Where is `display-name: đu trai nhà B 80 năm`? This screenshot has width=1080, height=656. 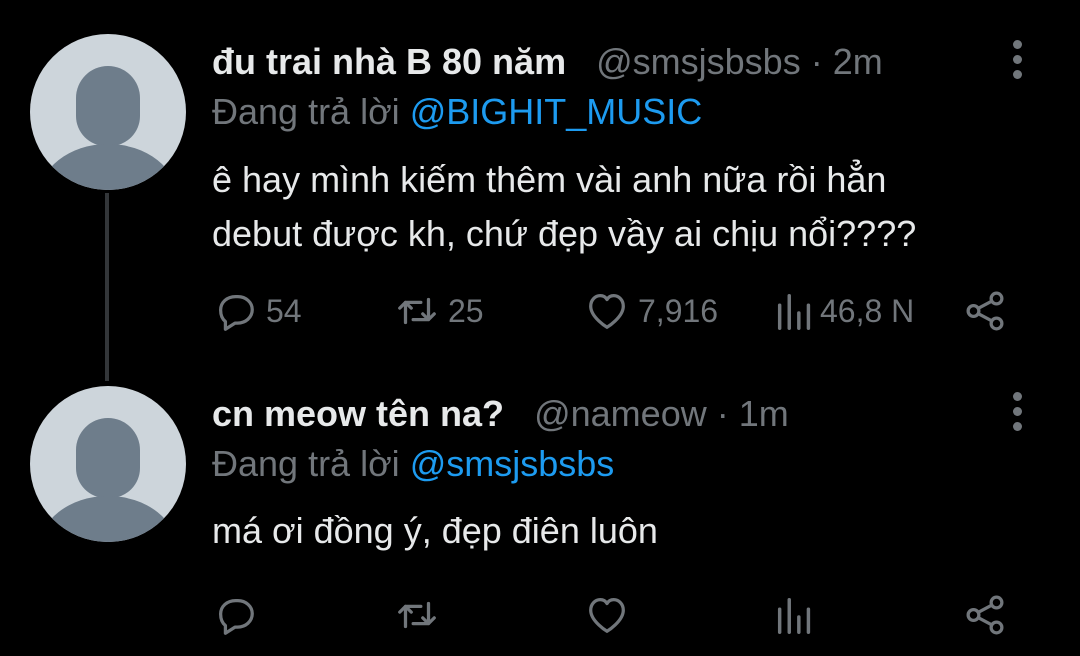 display-name: đu trai nhà B 80 năm is located at coordinates (389, 61).